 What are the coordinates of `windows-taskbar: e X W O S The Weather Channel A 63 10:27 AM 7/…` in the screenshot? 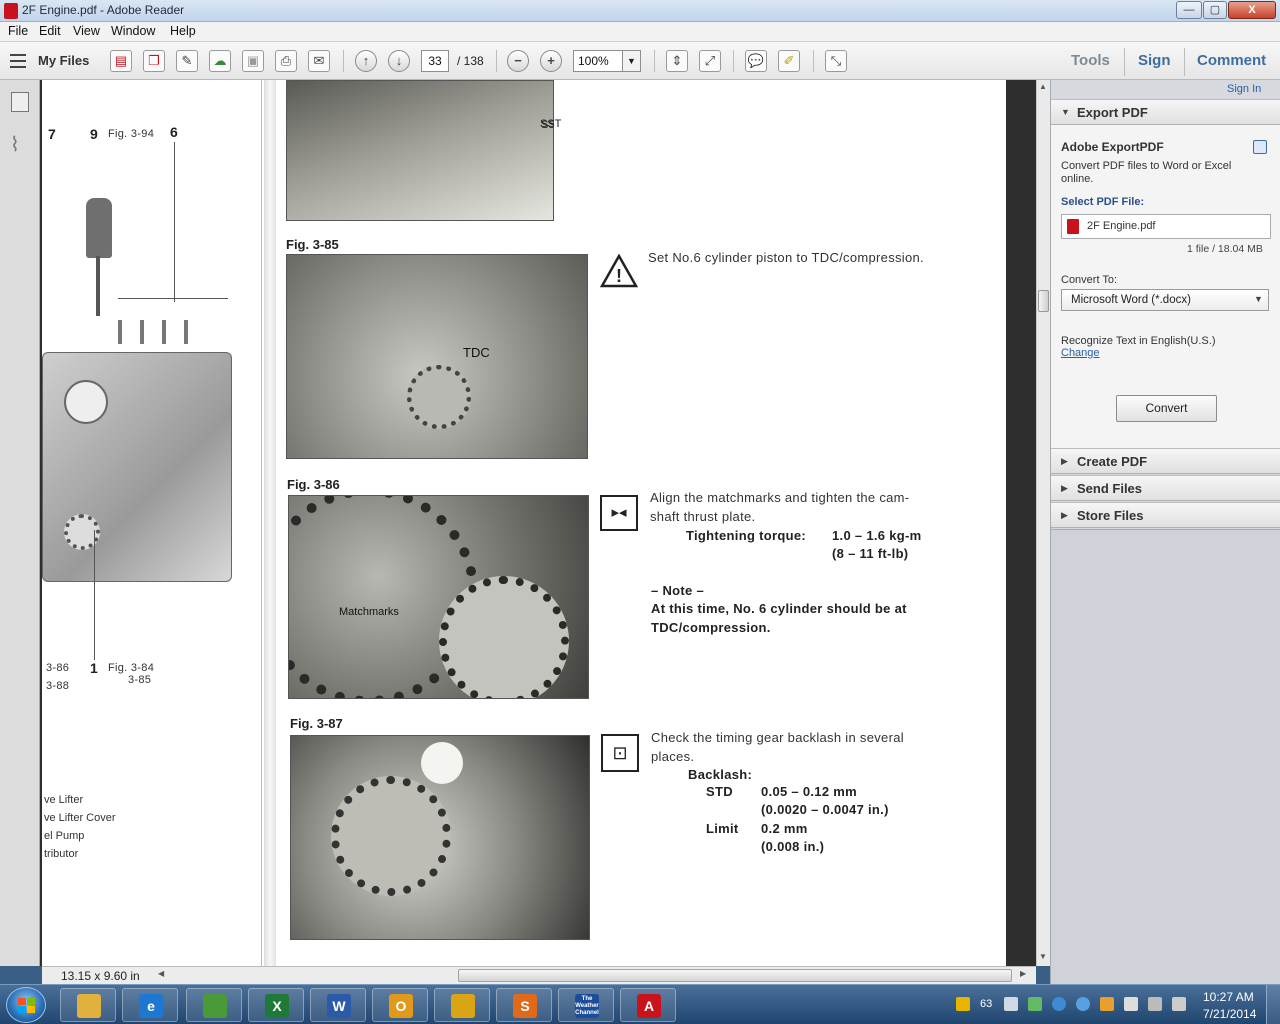 It's located at (640, 1004).